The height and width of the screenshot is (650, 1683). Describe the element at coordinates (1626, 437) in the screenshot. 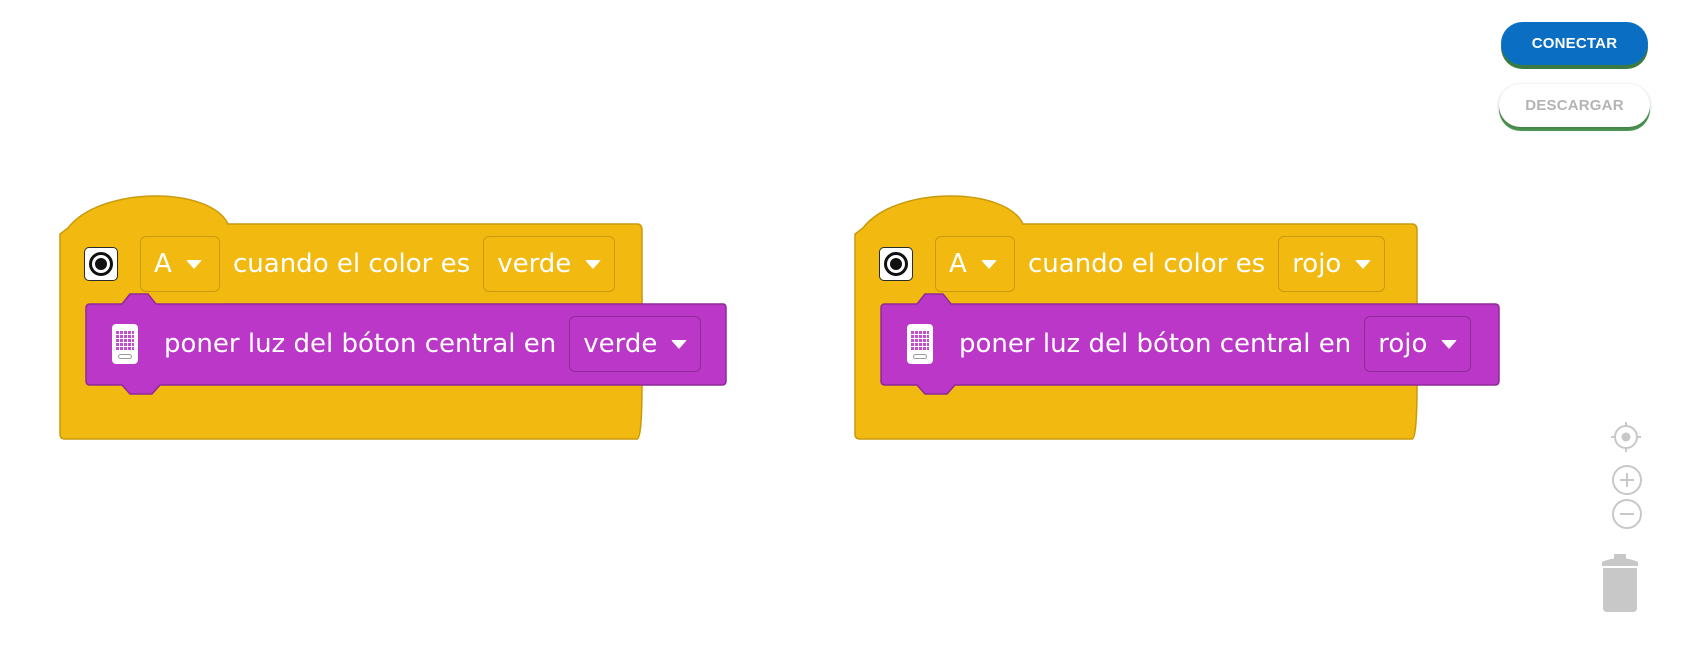

I see `crosshair-icon` at that location.